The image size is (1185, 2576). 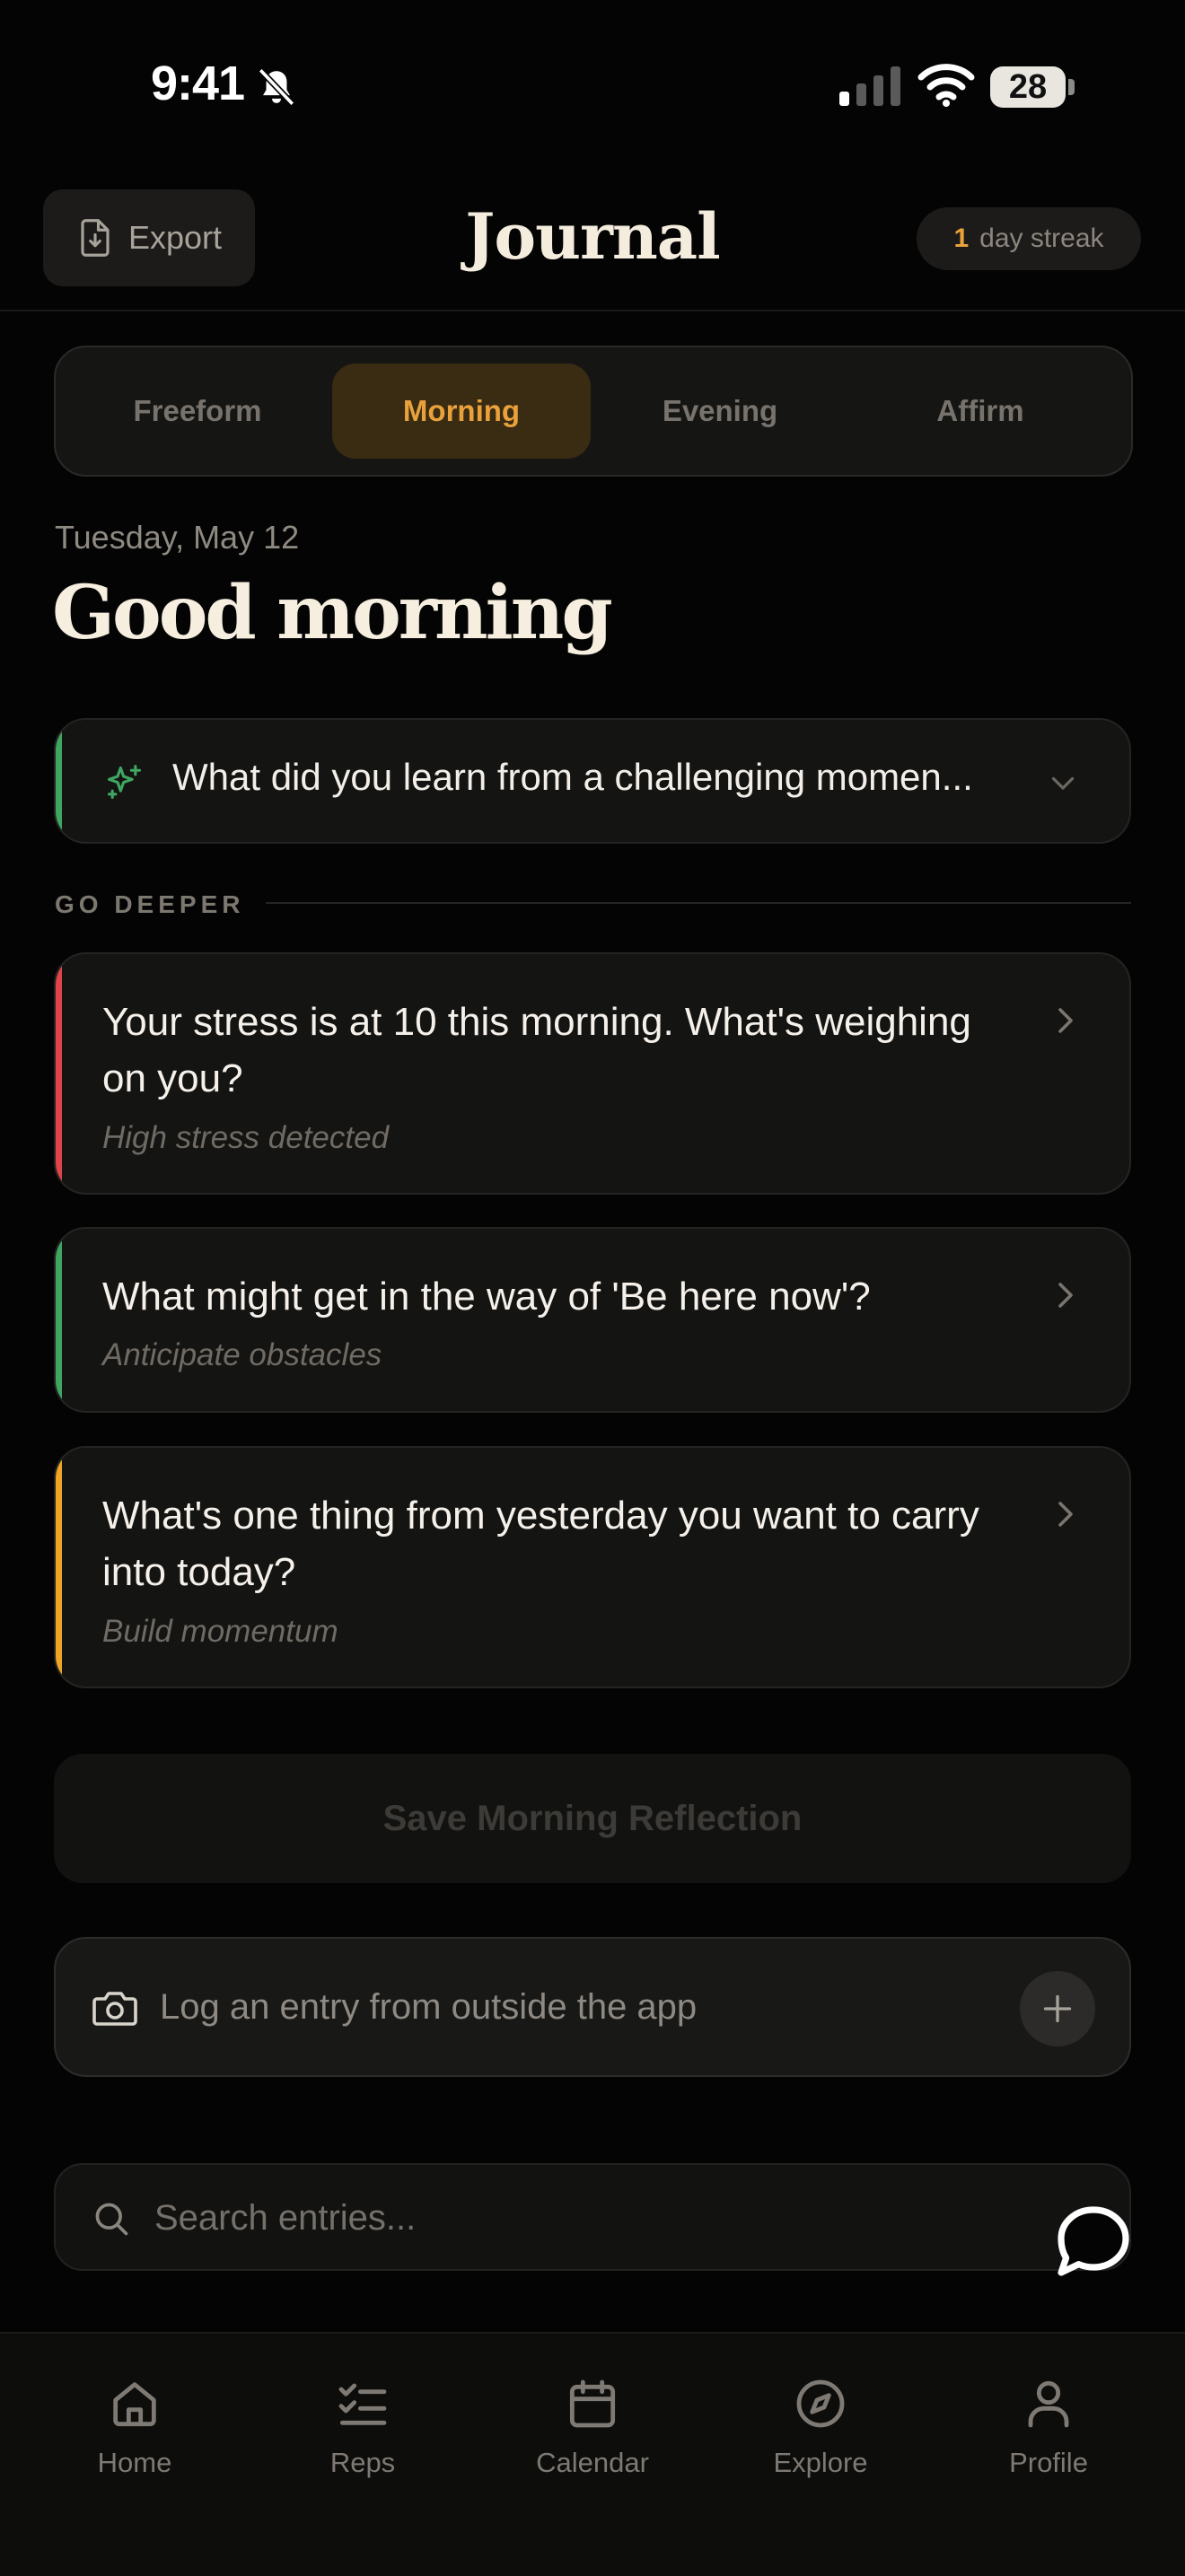 I want to click on prompt-accent, so click(x=59, y=781).